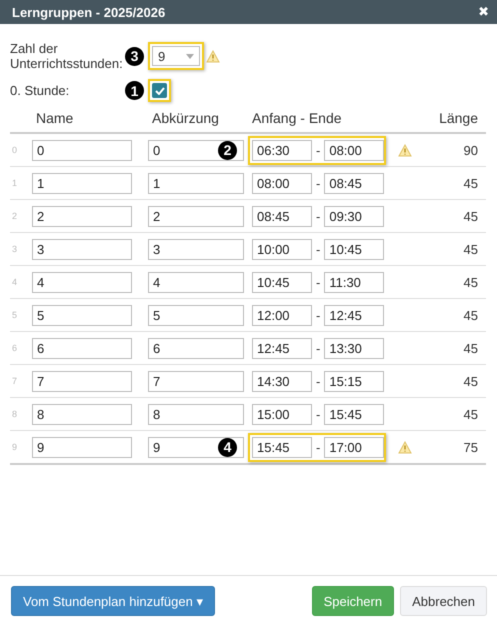 Image resolution: width=497 pixels, height=626 pixels. Describe the element at coordinates (82, 414) in the screenshot. I see `name-input: 8` at that location.